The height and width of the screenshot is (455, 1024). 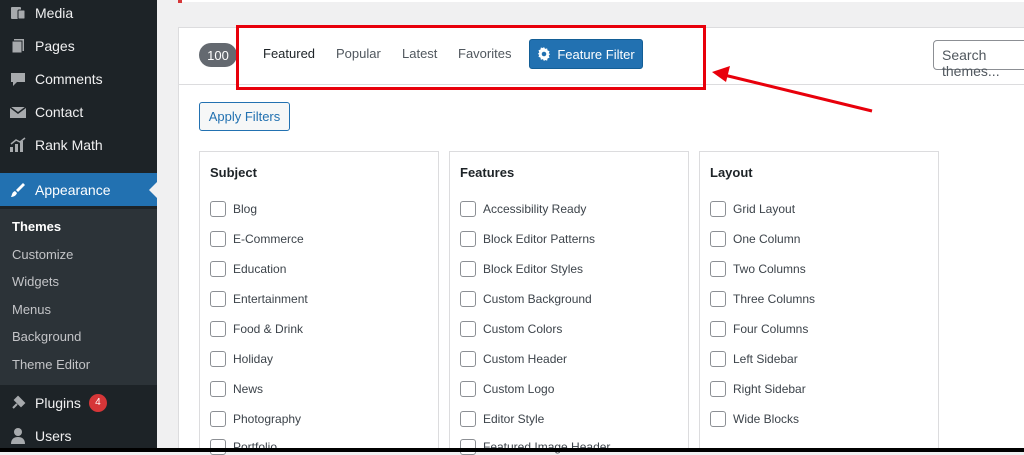 I want to click on menu-label: Users, so click(x=53, y=435).